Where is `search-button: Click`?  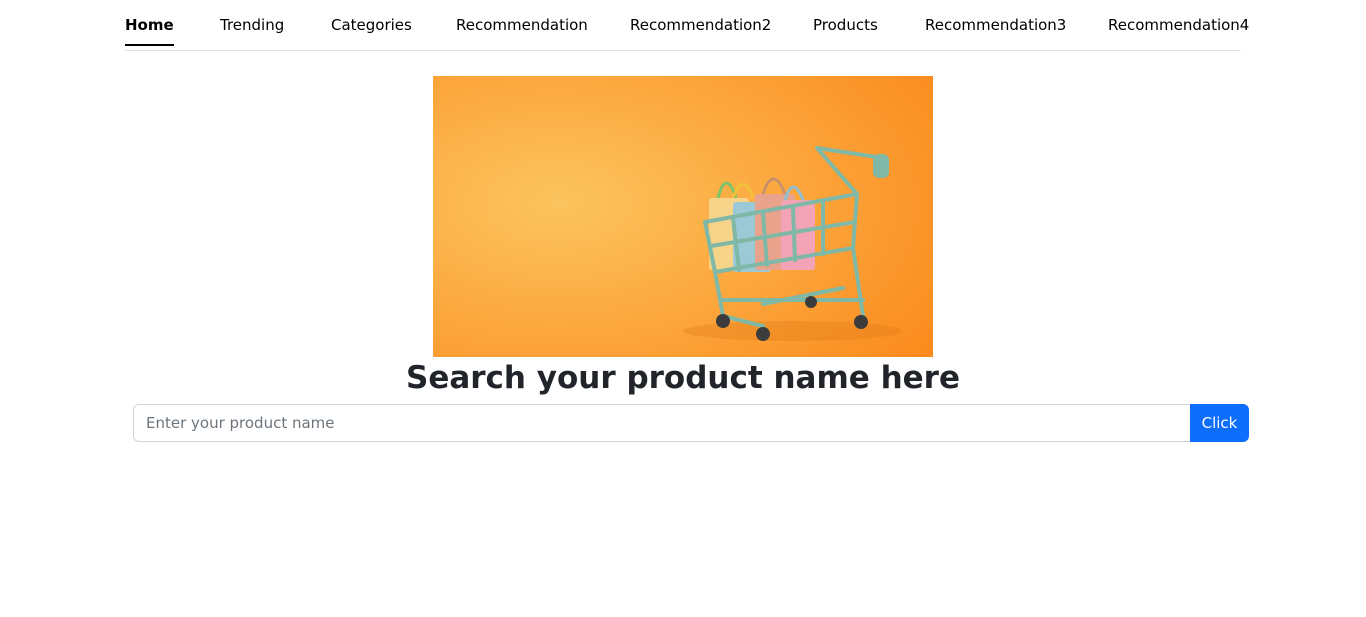
search-button: Click is located at coordinates (1219, 423).